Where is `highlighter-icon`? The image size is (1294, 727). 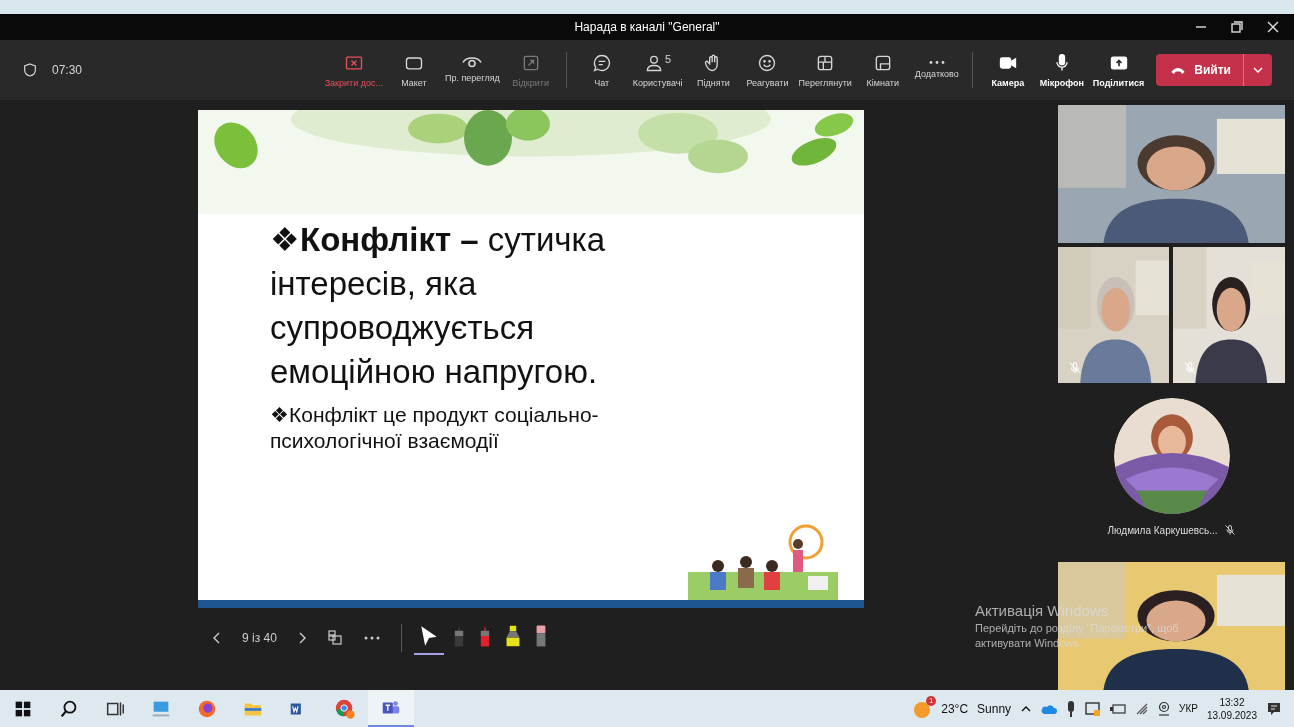 highlighter-icon is located at coordinates (512, 636).